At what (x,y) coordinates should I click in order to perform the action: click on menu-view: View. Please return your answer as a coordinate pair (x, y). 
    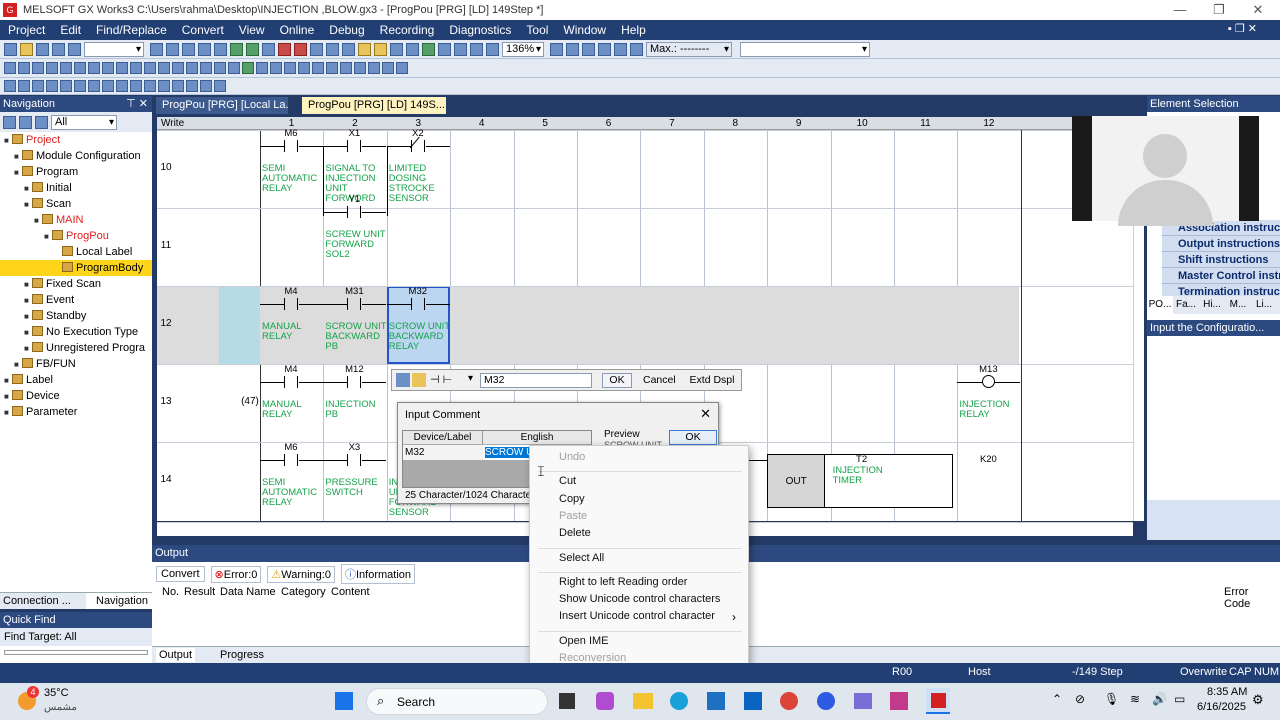
    Looking at the image, I should click on (252, 30).